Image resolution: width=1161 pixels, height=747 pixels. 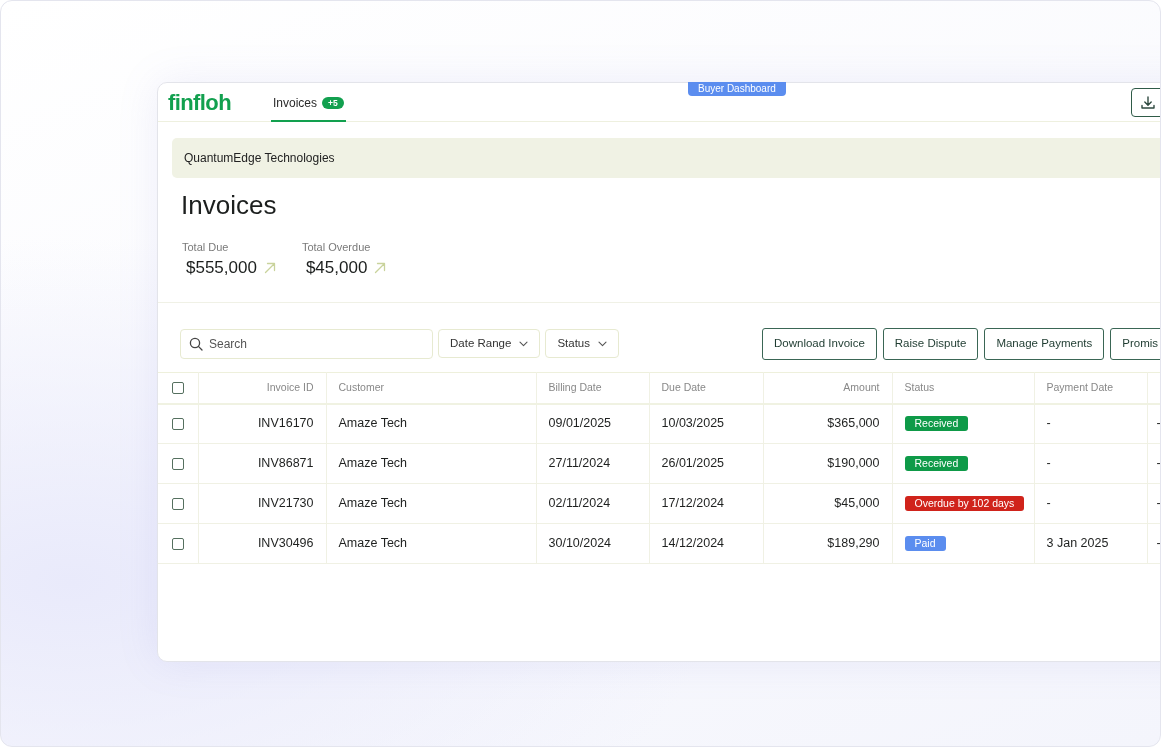 I want to click on company-banner: QuantumEdge Technologies, so click(x=666, y=158).